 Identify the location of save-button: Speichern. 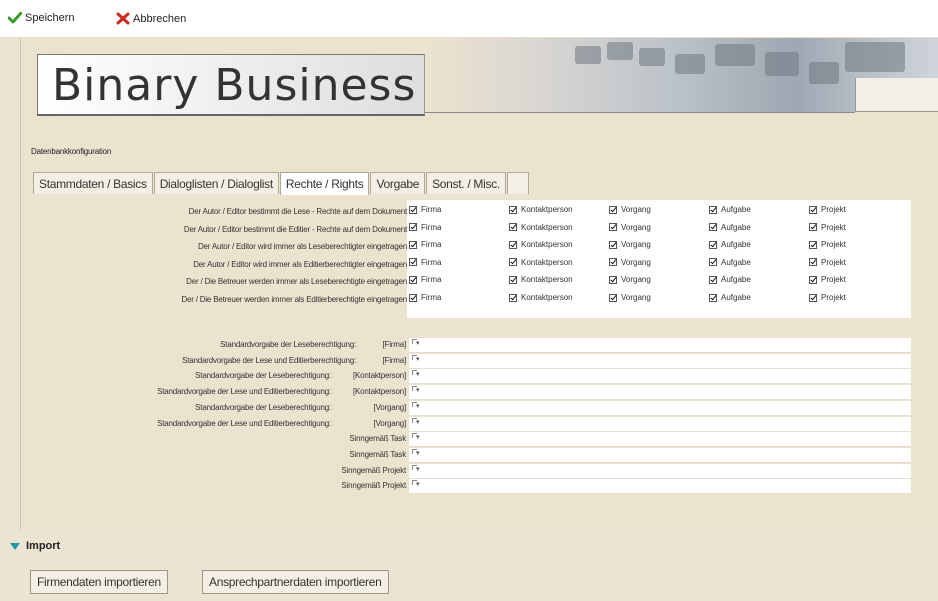
(41, 18).